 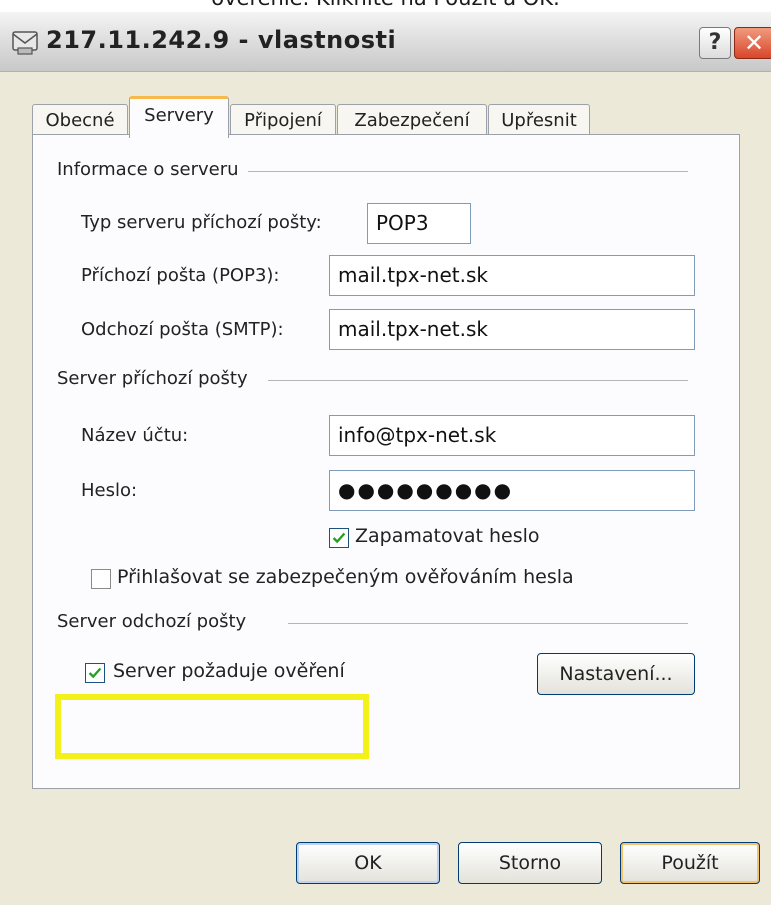 What do you see at coordinates (25, 43) in the screenshot?
I see `mail-server-icon` at bounding box center [25, 43].